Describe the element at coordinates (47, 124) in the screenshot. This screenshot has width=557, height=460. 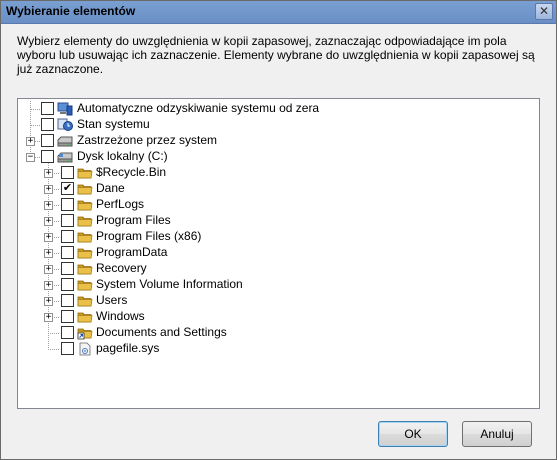
I see `system-state-checkbox` at that location.